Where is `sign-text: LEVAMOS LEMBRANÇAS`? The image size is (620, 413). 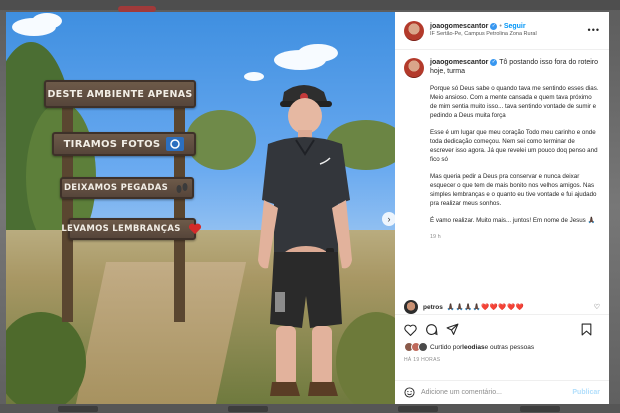 sign-text: LEVAMOS LEMBRANÇAS is located at coordinates (121, 229).